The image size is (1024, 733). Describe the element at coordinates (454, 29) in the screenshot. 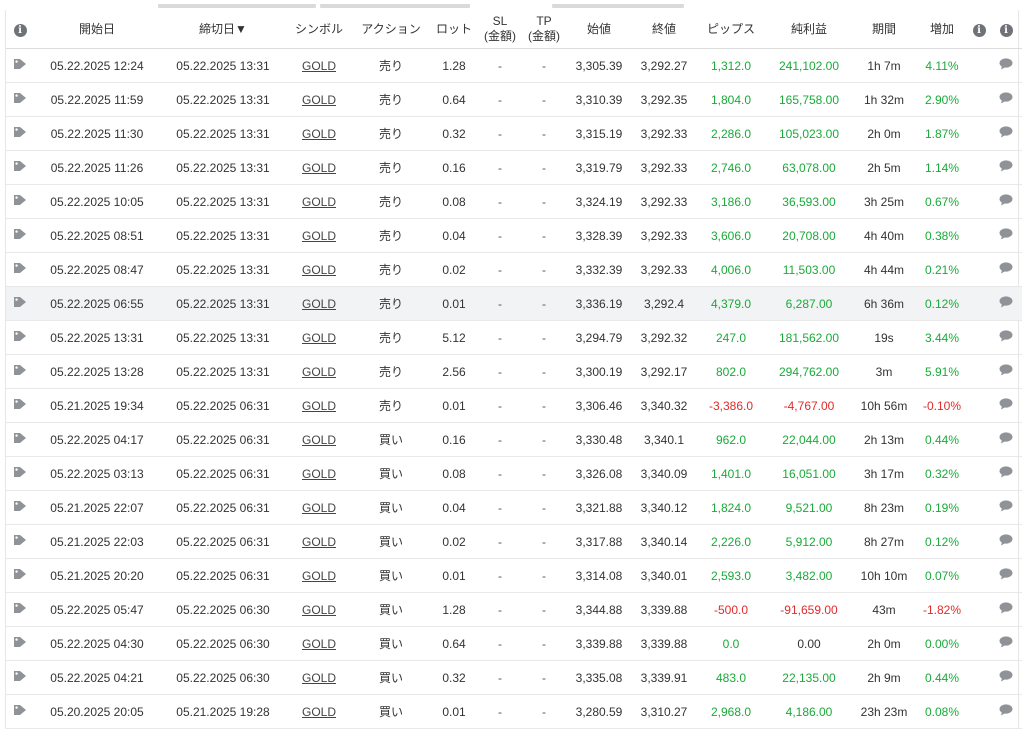

I see `header-lots: ロット` at that location.